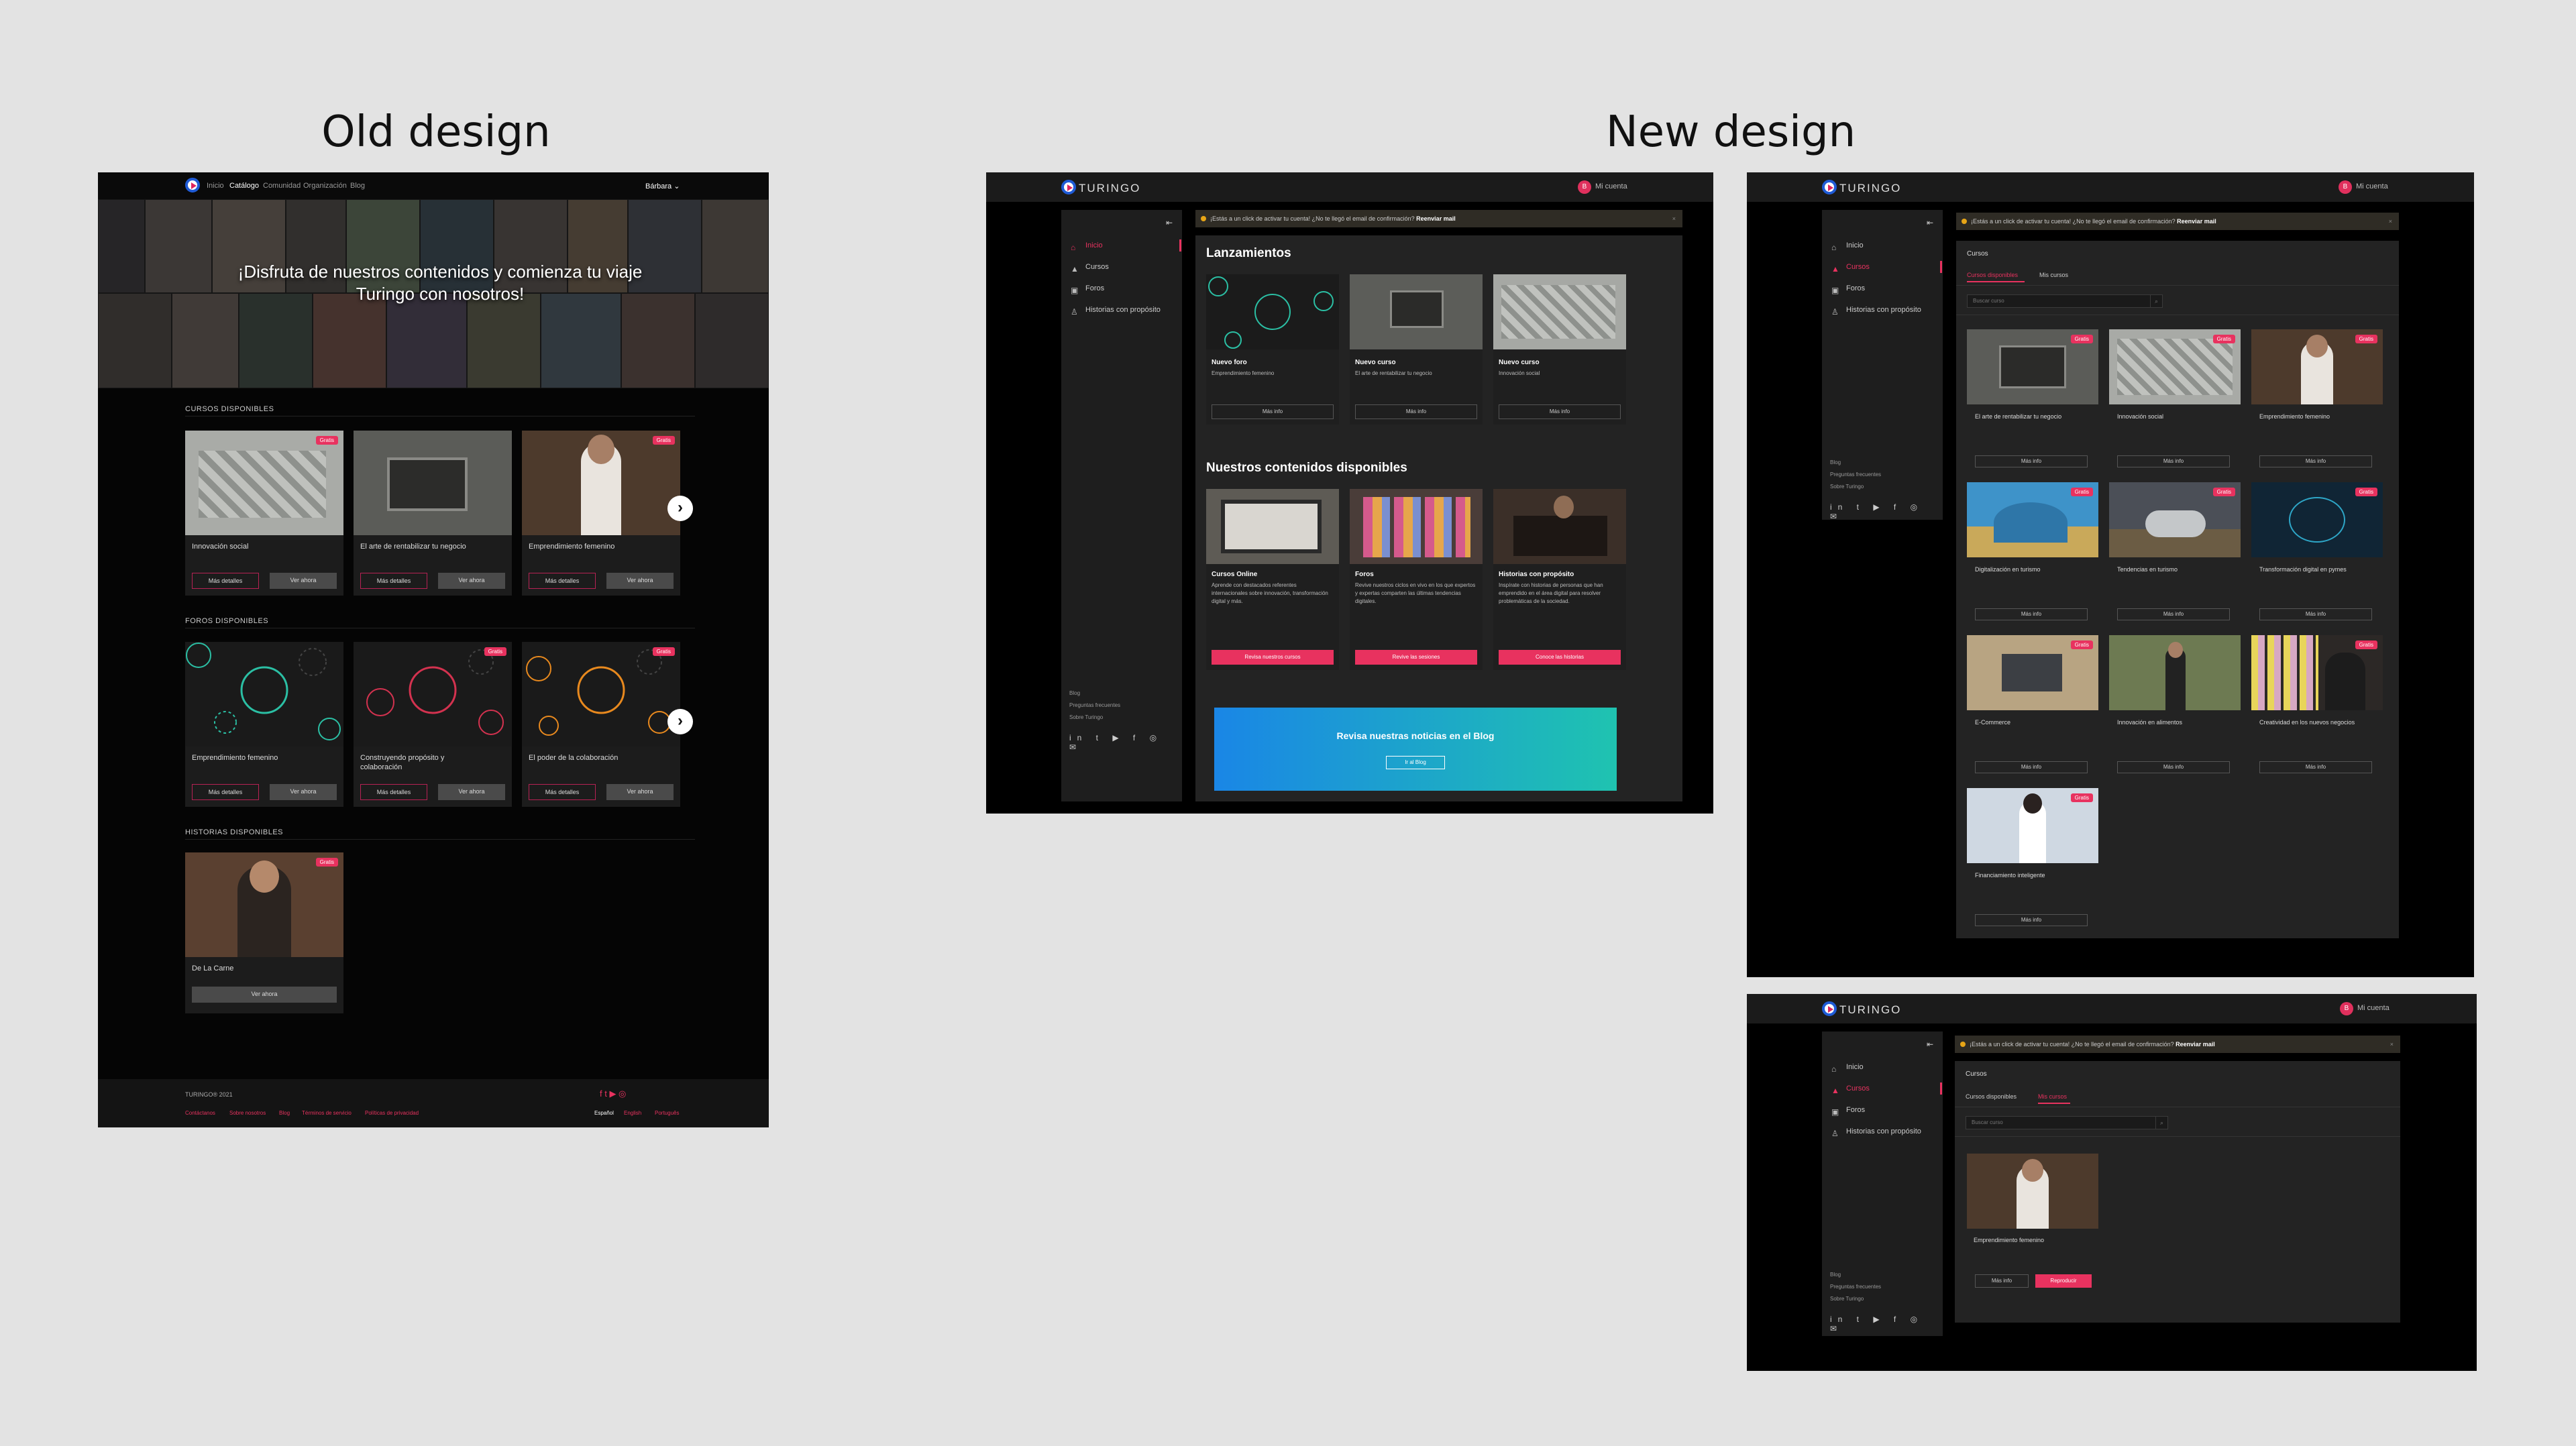 This screenshot has width=2576, height=1446. Describe the element at coordinates (2175, 551) in the screenshot. I see `curso-card: Gratis Tendencias en turismo Más info` at that location.